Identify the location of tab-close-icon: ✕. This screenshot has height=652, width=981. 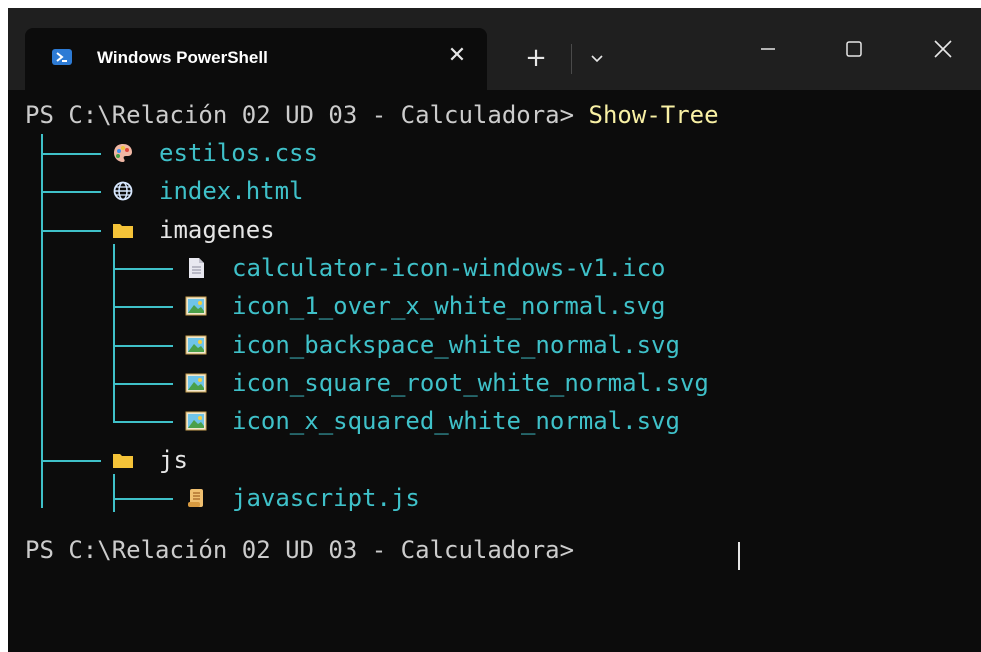
(457, 56).